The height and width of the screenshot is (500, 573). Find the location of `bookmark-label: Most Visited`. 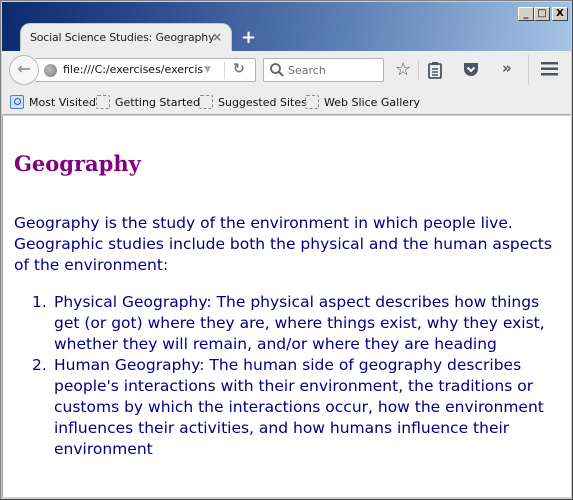

bookmark-label: Most Visited is located at coordinates (62, 102).